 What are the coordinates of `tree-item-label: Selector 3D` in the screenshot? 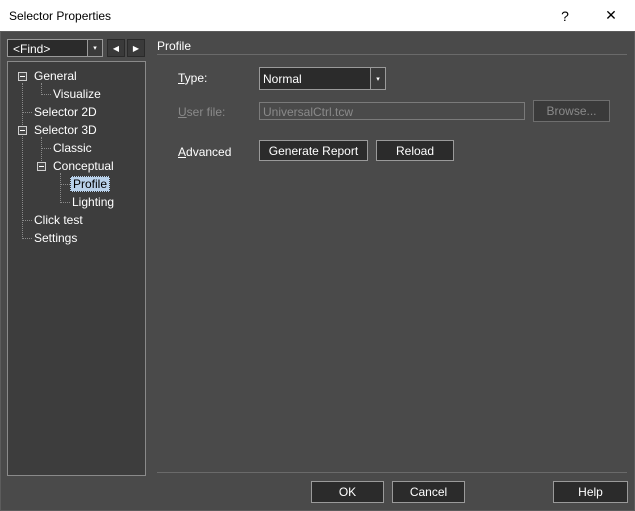 It's located at (65, 130).